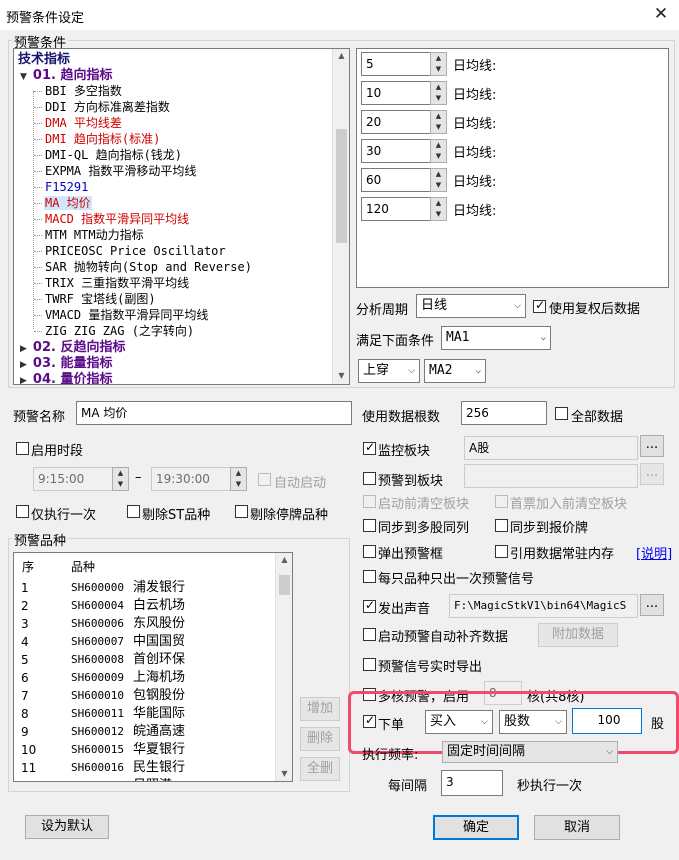  I want to click on sync-multi-checkbox, so click(369, 525).